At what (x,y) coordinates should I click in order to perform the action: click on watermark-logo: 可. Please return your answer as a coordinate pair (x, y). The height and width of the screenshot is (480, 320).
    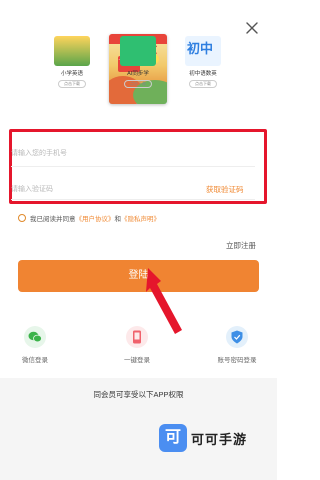
    Looking at the image, I should click on (173, 438).